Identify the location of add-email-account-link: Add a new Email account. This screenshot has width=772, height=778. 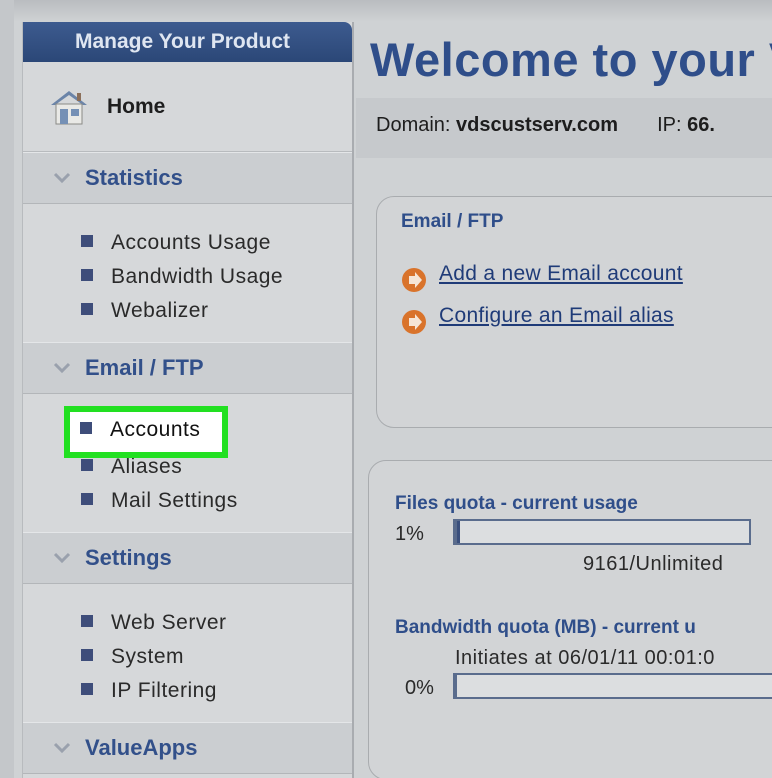
(542, 276).